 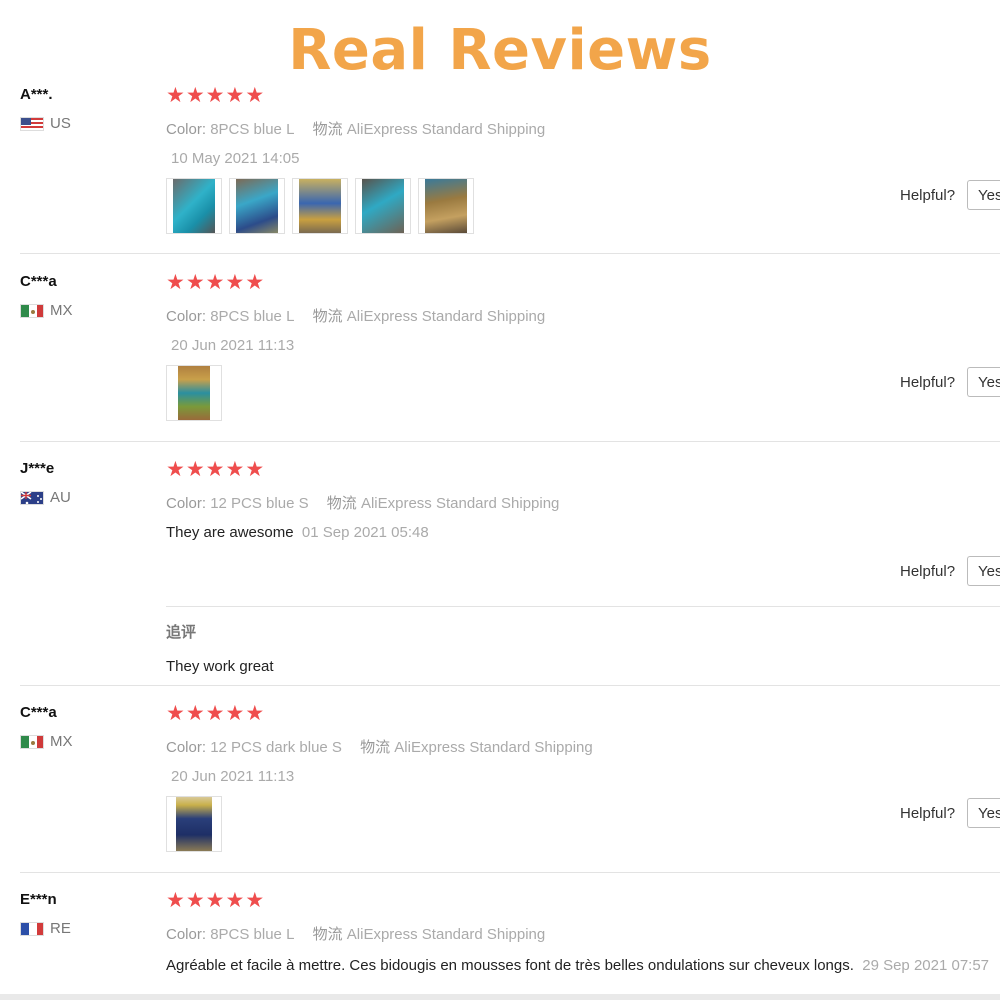 What do you see at coordinates (32, 497) in the screenshot?
I see `flag-au-icon` at bounding box center [32, 497].